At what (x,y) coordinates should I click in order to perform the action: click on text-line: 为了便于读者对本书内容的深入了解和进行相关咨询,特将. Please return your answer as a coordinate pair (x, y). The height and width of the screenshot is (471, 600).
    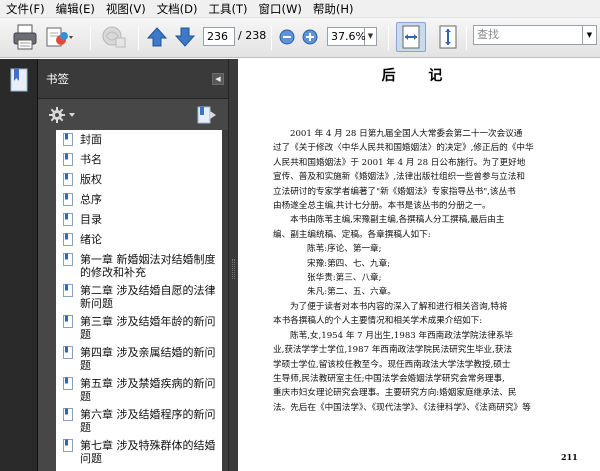
    Looking at the image, I should click on (399, 306).